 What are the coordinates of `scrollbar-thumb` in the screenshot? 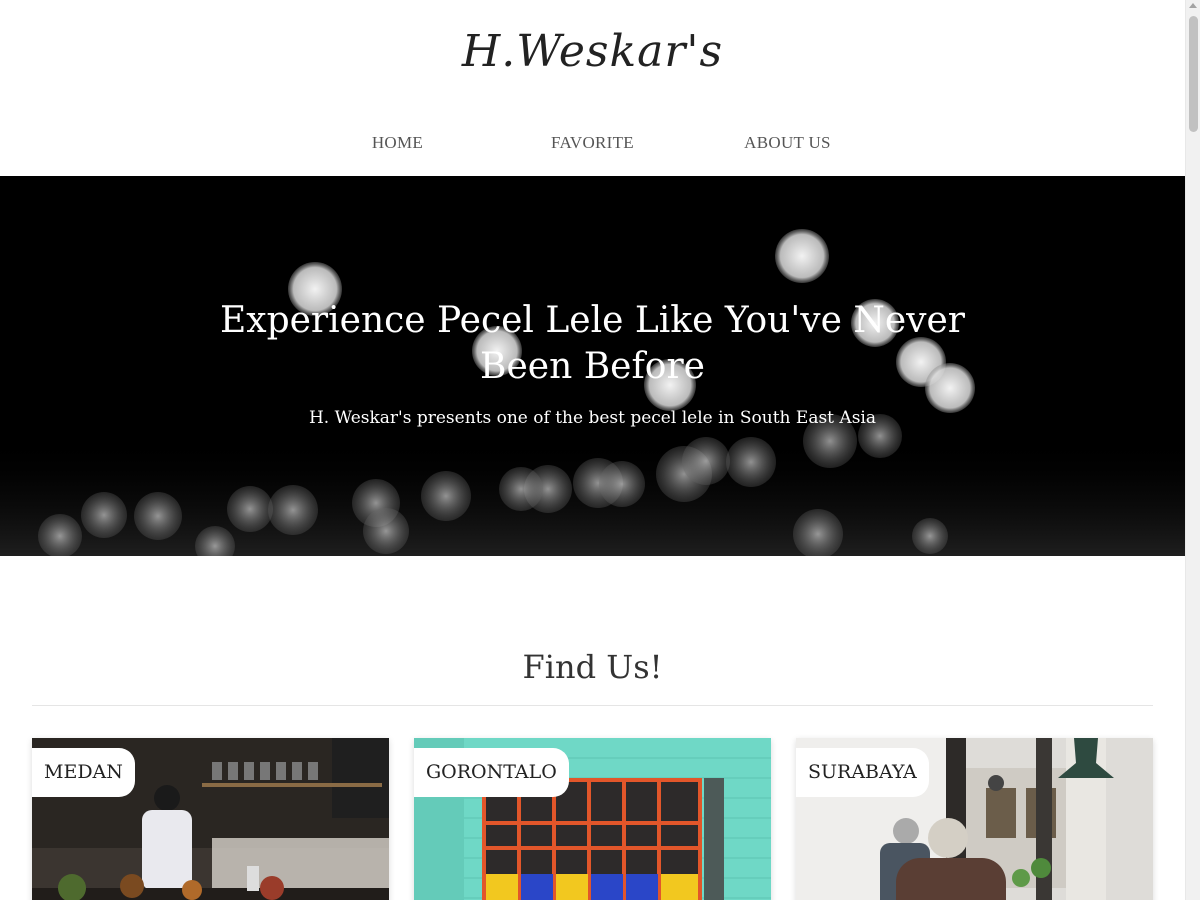 It's located at (1193, 74).